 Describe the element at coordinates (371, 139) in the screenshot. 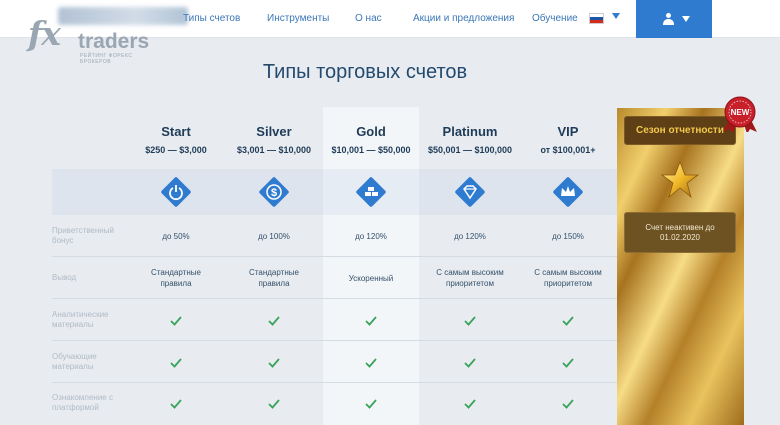

I see `account-header-gold: Gold $10,001 — $50,000` at that location.